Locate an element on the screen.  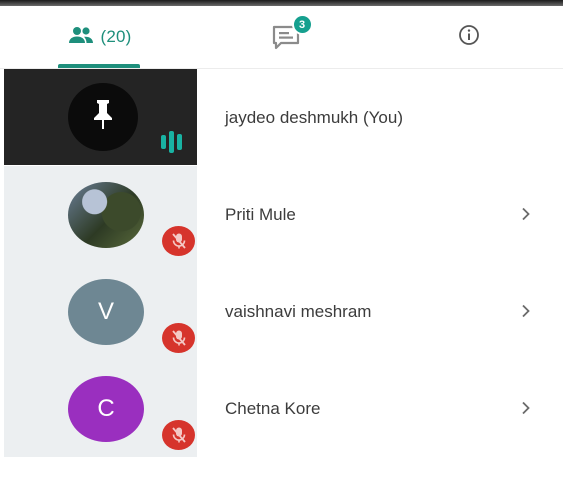
video-tile: C is located at coordinates (100, 408).